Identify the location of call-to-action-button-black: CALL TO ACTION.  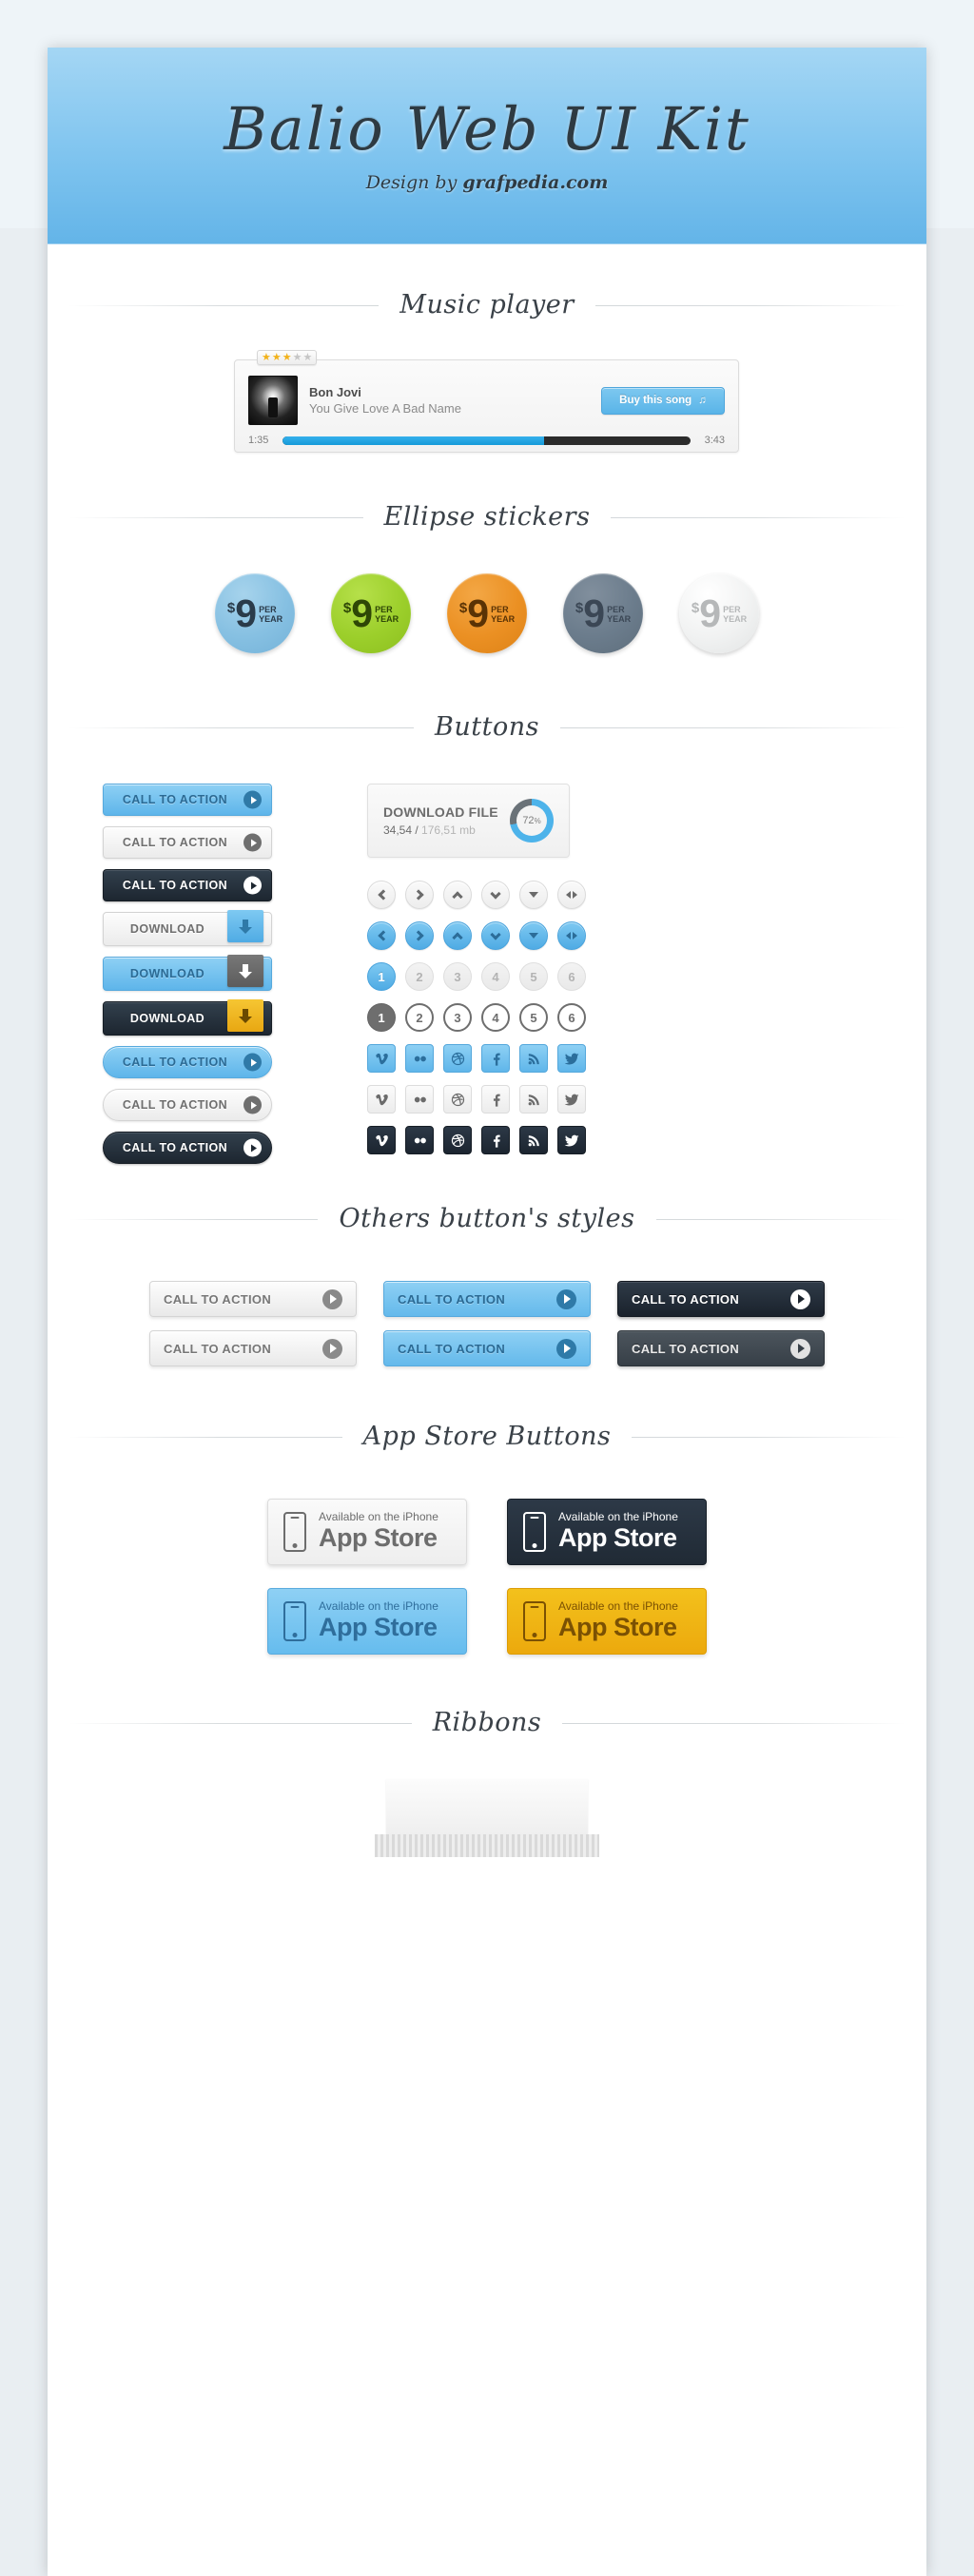
(721, 1299).